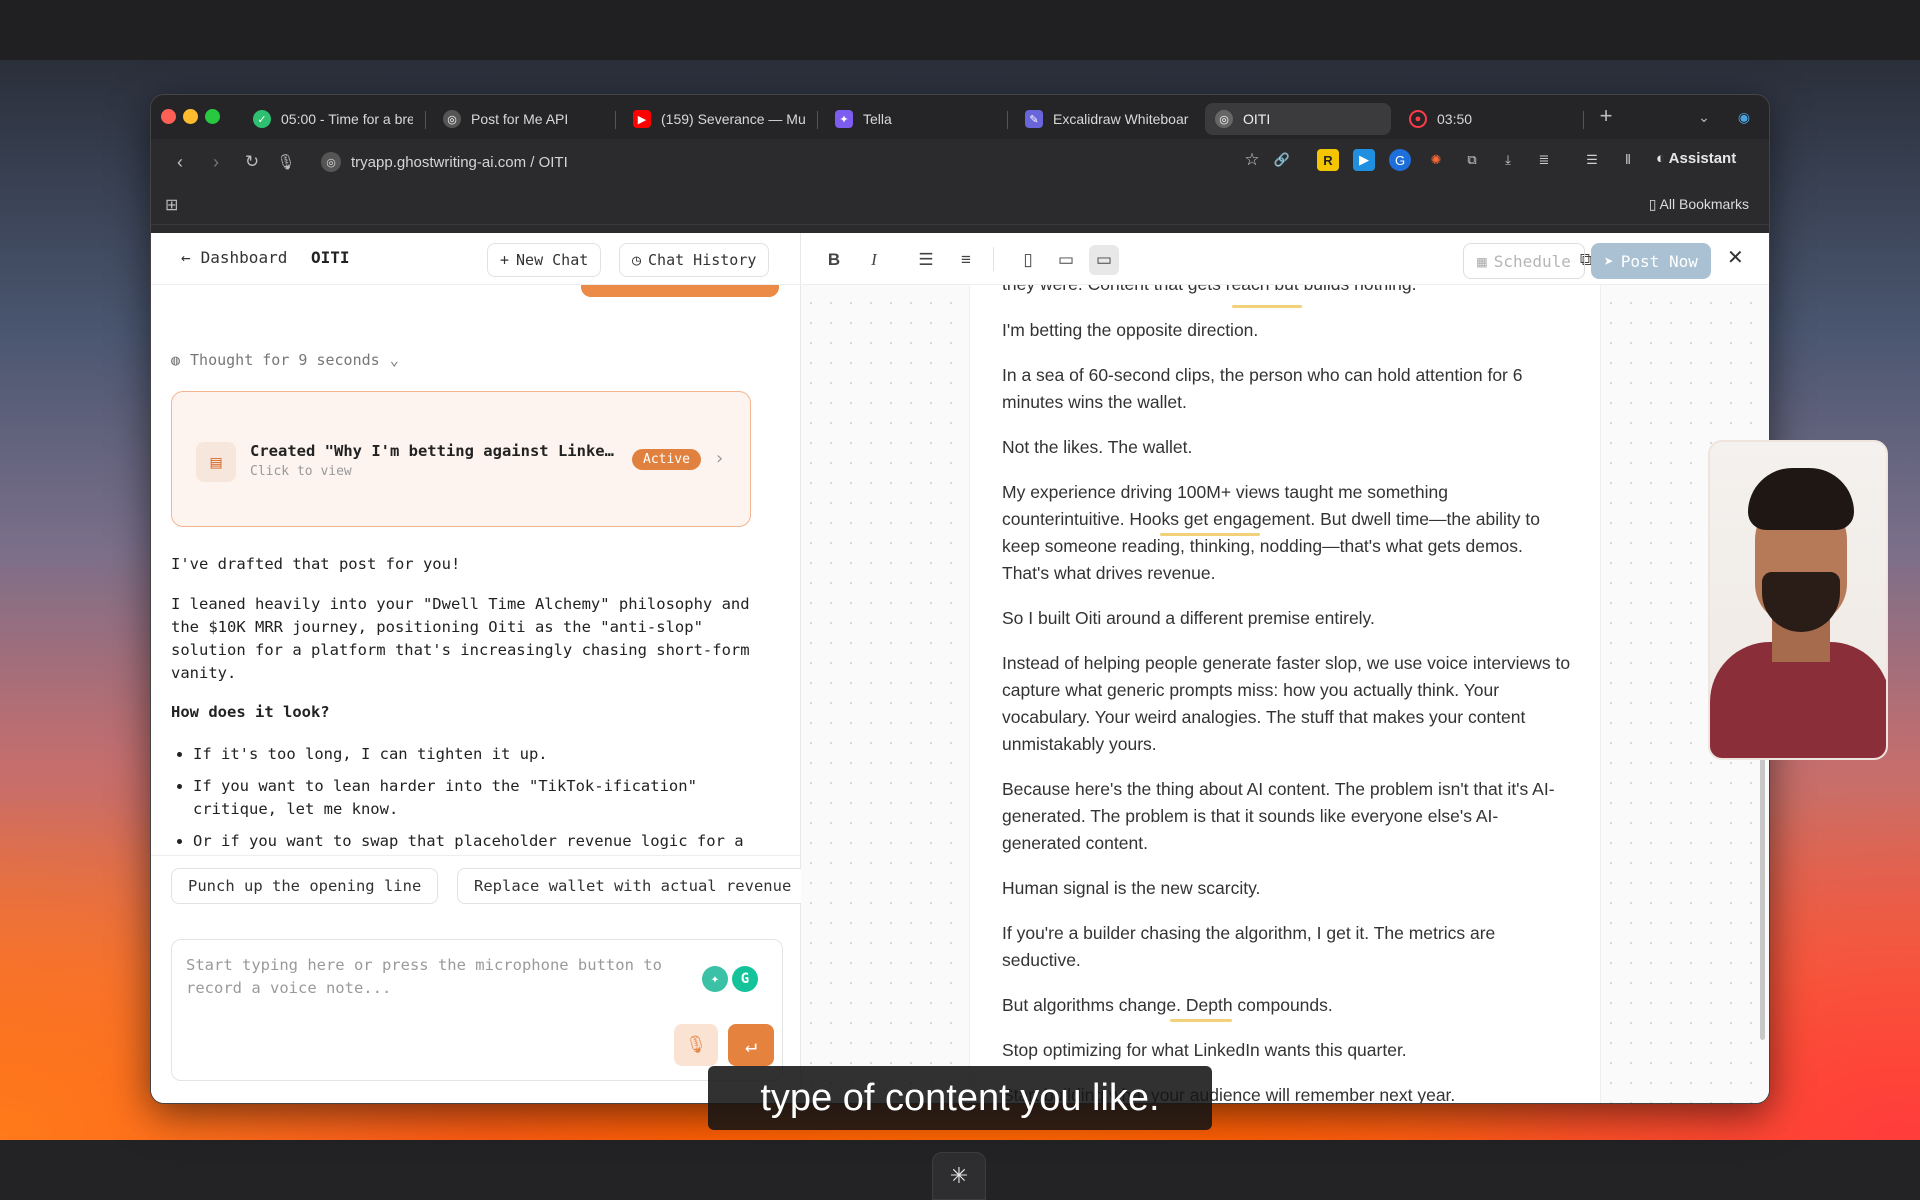 Image resolution: width=1920 pixels, height=1200 pixels. Describe the element at coordinates (305, 886) in the screenshot. I see `quick-reply-chip: Punch up the opening line` at that location.